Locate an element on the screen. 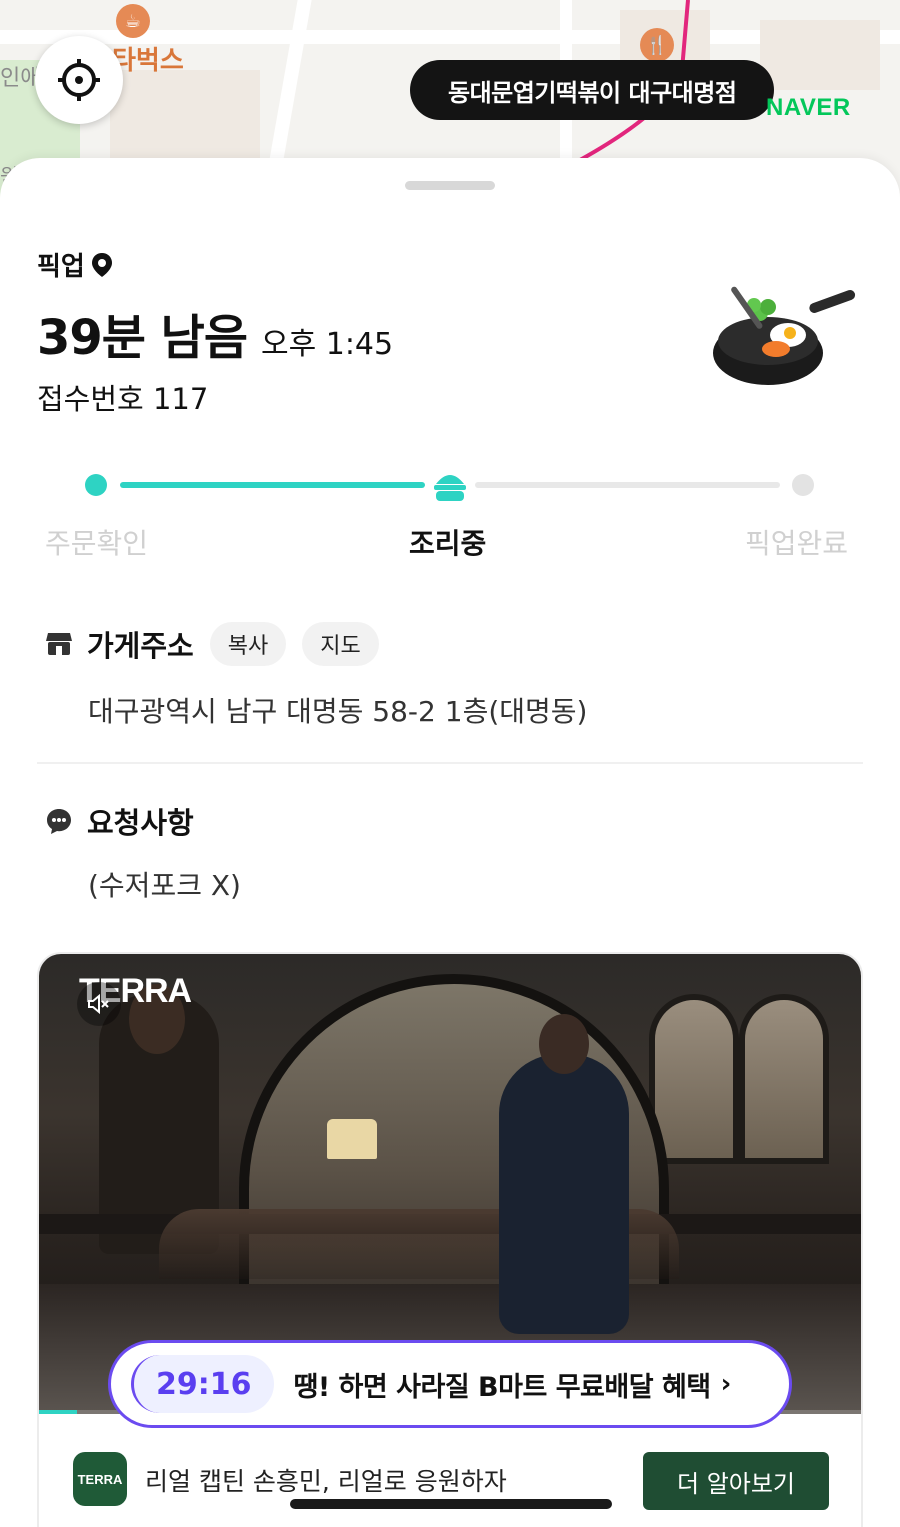 This screenshot has height=1527, width=900. request-header: 요청사항 is located at coordinates (119, 821).